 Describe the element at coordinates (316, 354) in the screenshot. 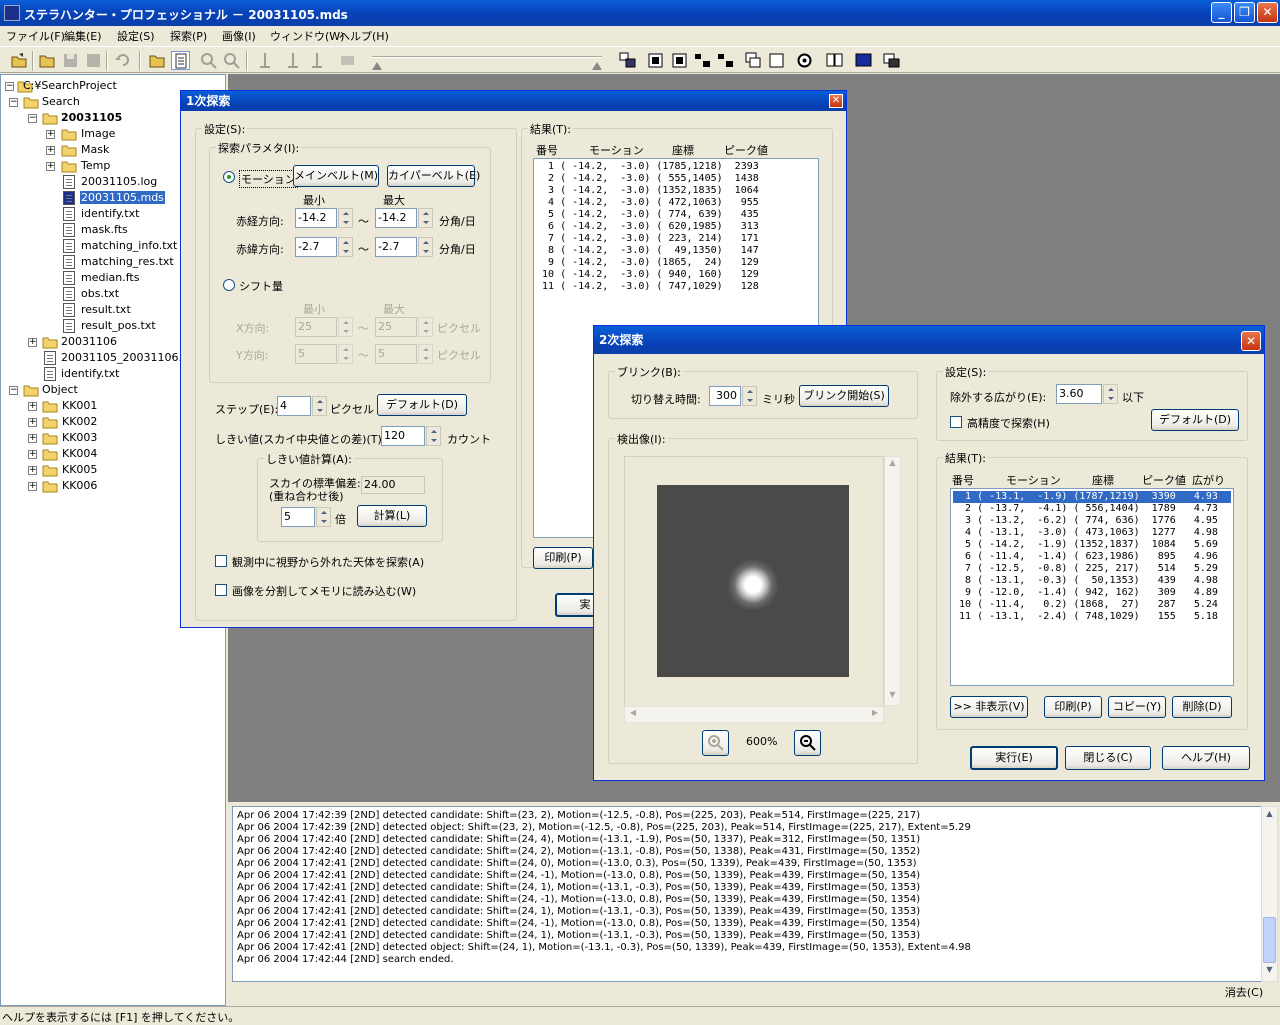

I see `y-min-input: 5` at that location.